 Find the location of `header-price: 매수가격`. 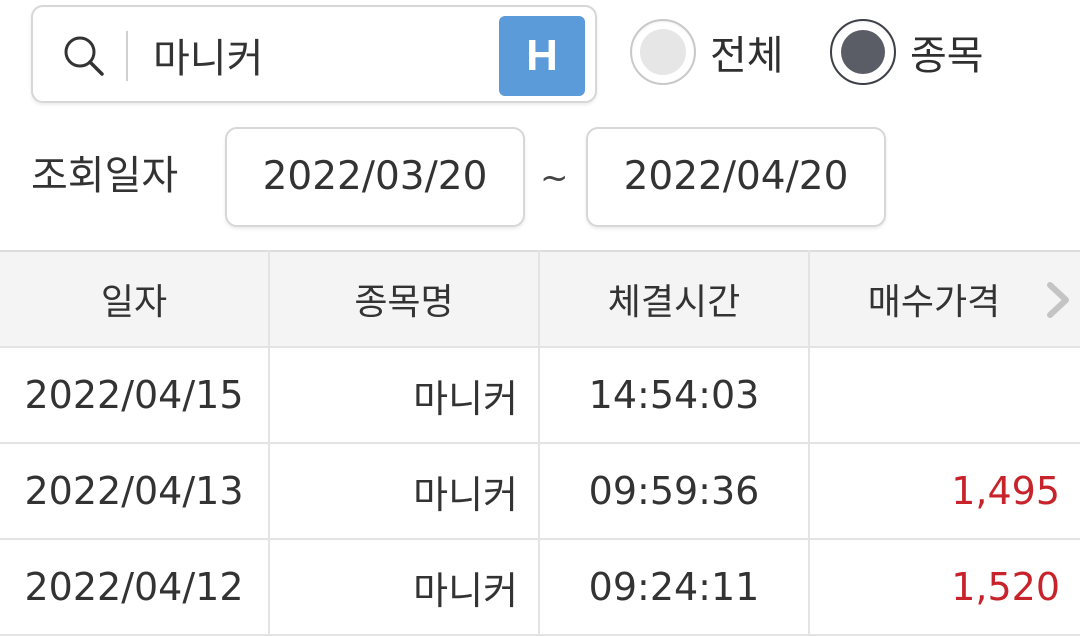

header-price: 매수가격 is located at coordinates (944, 299).